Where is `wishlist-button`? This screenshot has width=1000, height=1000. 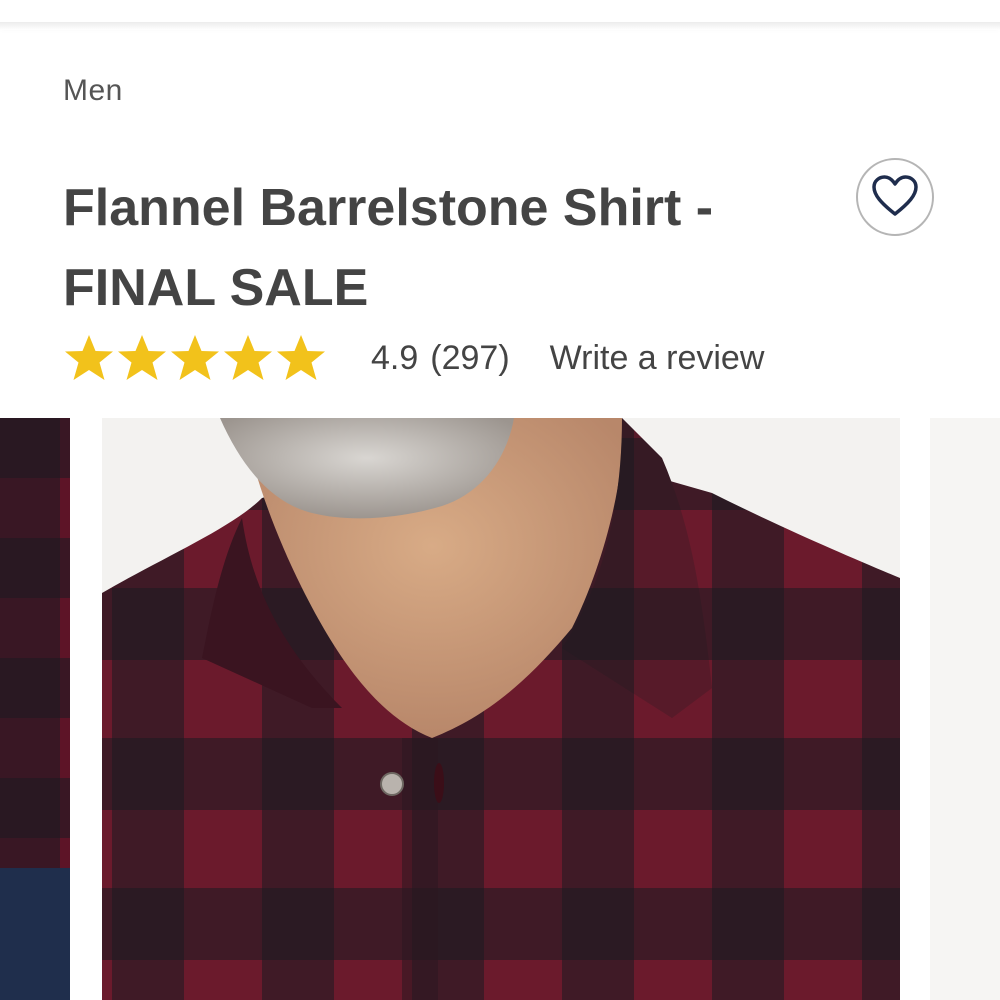 wishlist-button is located at coordinates (895, 197).